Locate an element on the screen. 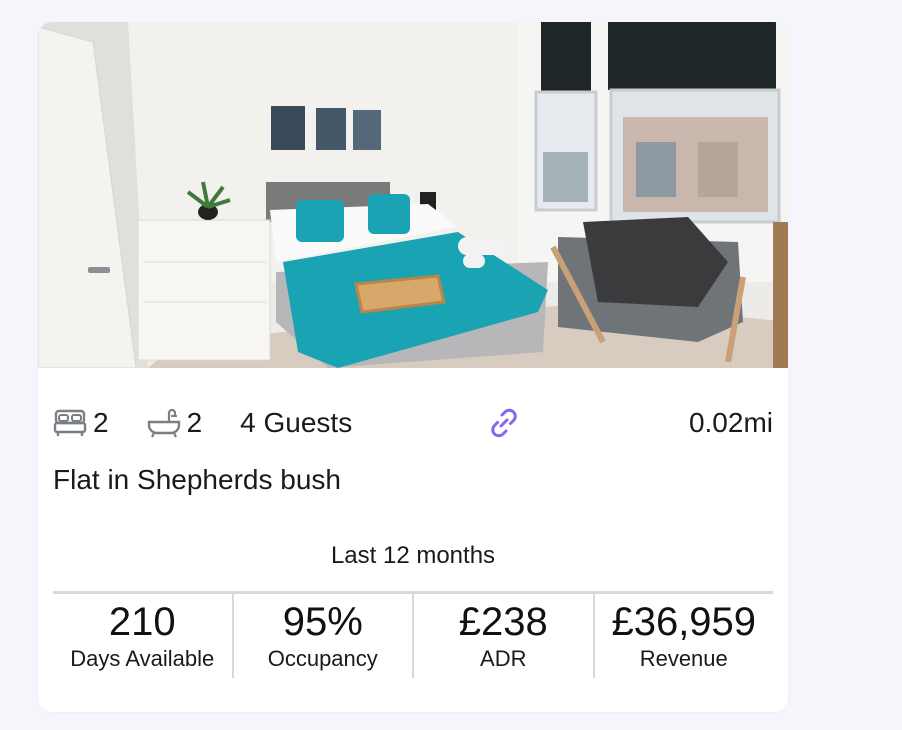 Image resolution: width=902 pixels, height=730 pixels. listing-link-icon is located at coordinates (504, 423).